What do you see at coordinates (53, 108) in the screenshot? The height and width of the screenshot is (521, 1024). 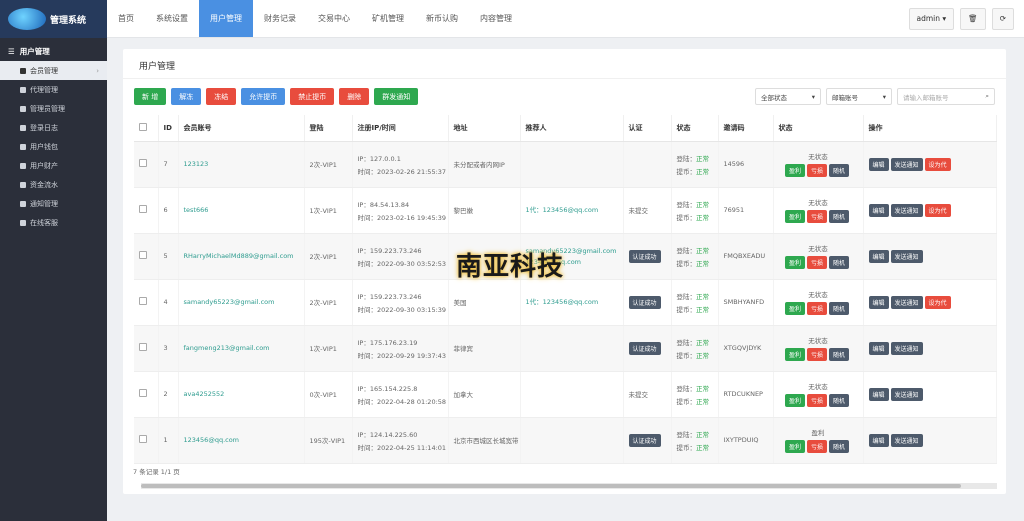 I see `sidebar-item: 管理员管理` at bounding box center [53, 108].